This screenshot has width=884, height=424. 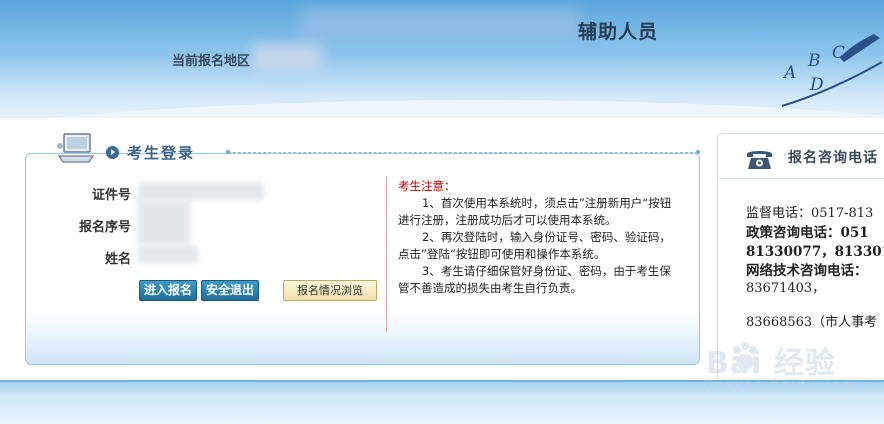 I want to click on laptop-icon, so click(x=76, y=148).